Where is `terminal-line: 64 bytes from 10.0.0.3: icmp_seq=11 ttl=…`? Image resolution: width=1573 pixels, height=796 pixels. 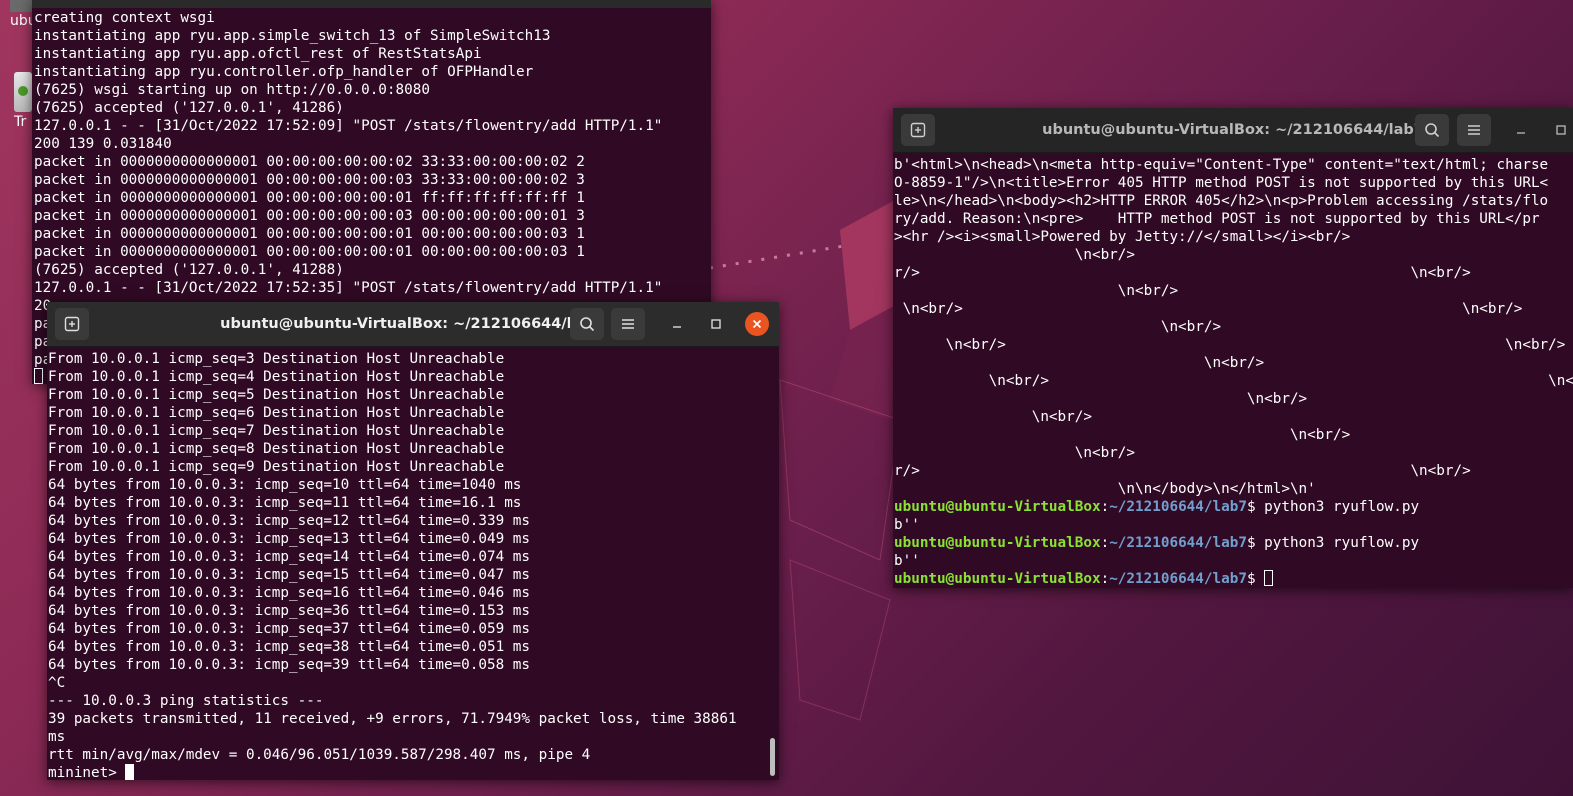
terminal-line: 64 bytes from 10.0.0.3: icmp_seq=11 ttl=… is located at coordinates (285, 503).